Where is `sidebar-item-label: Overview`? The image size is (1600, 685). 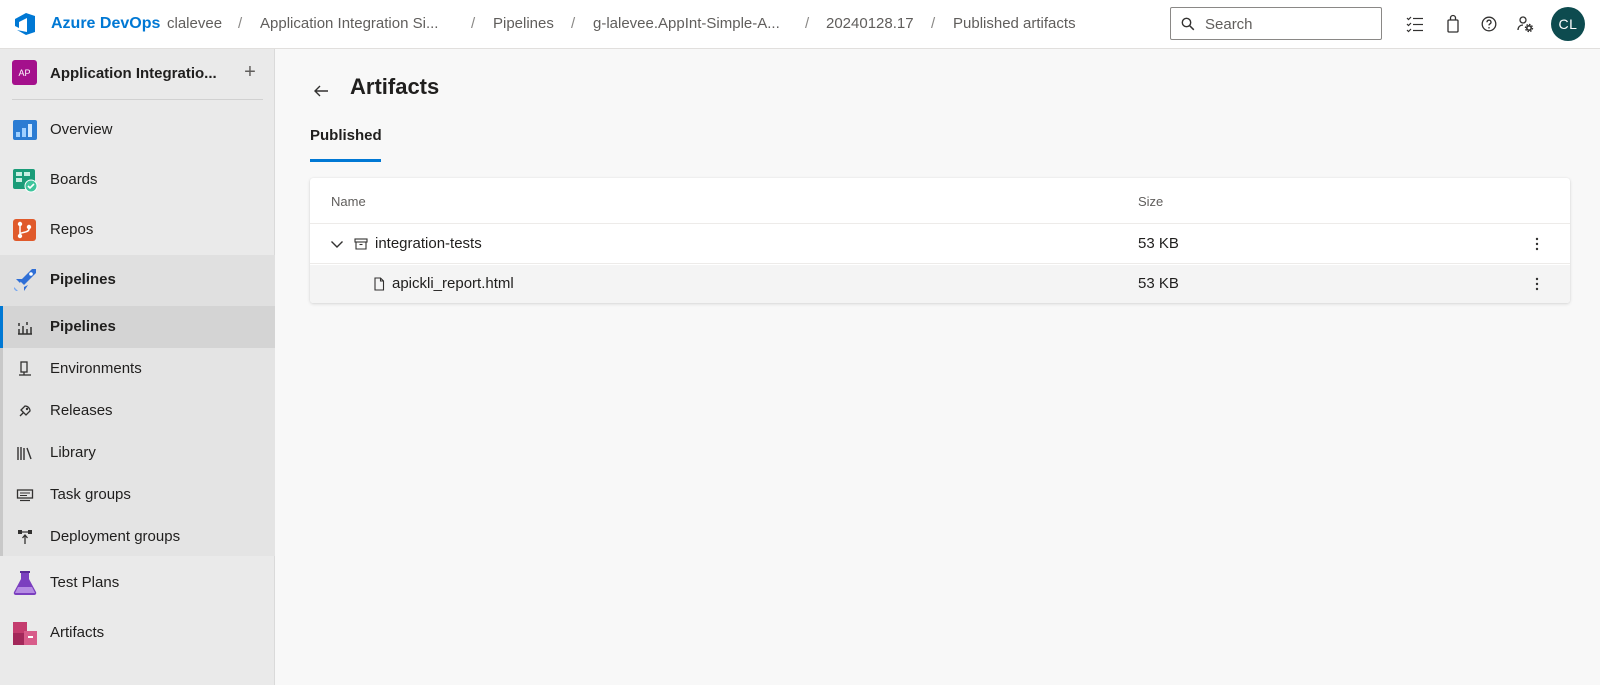 sidebar-item-label: Overview is located at coordinates (81, 129).